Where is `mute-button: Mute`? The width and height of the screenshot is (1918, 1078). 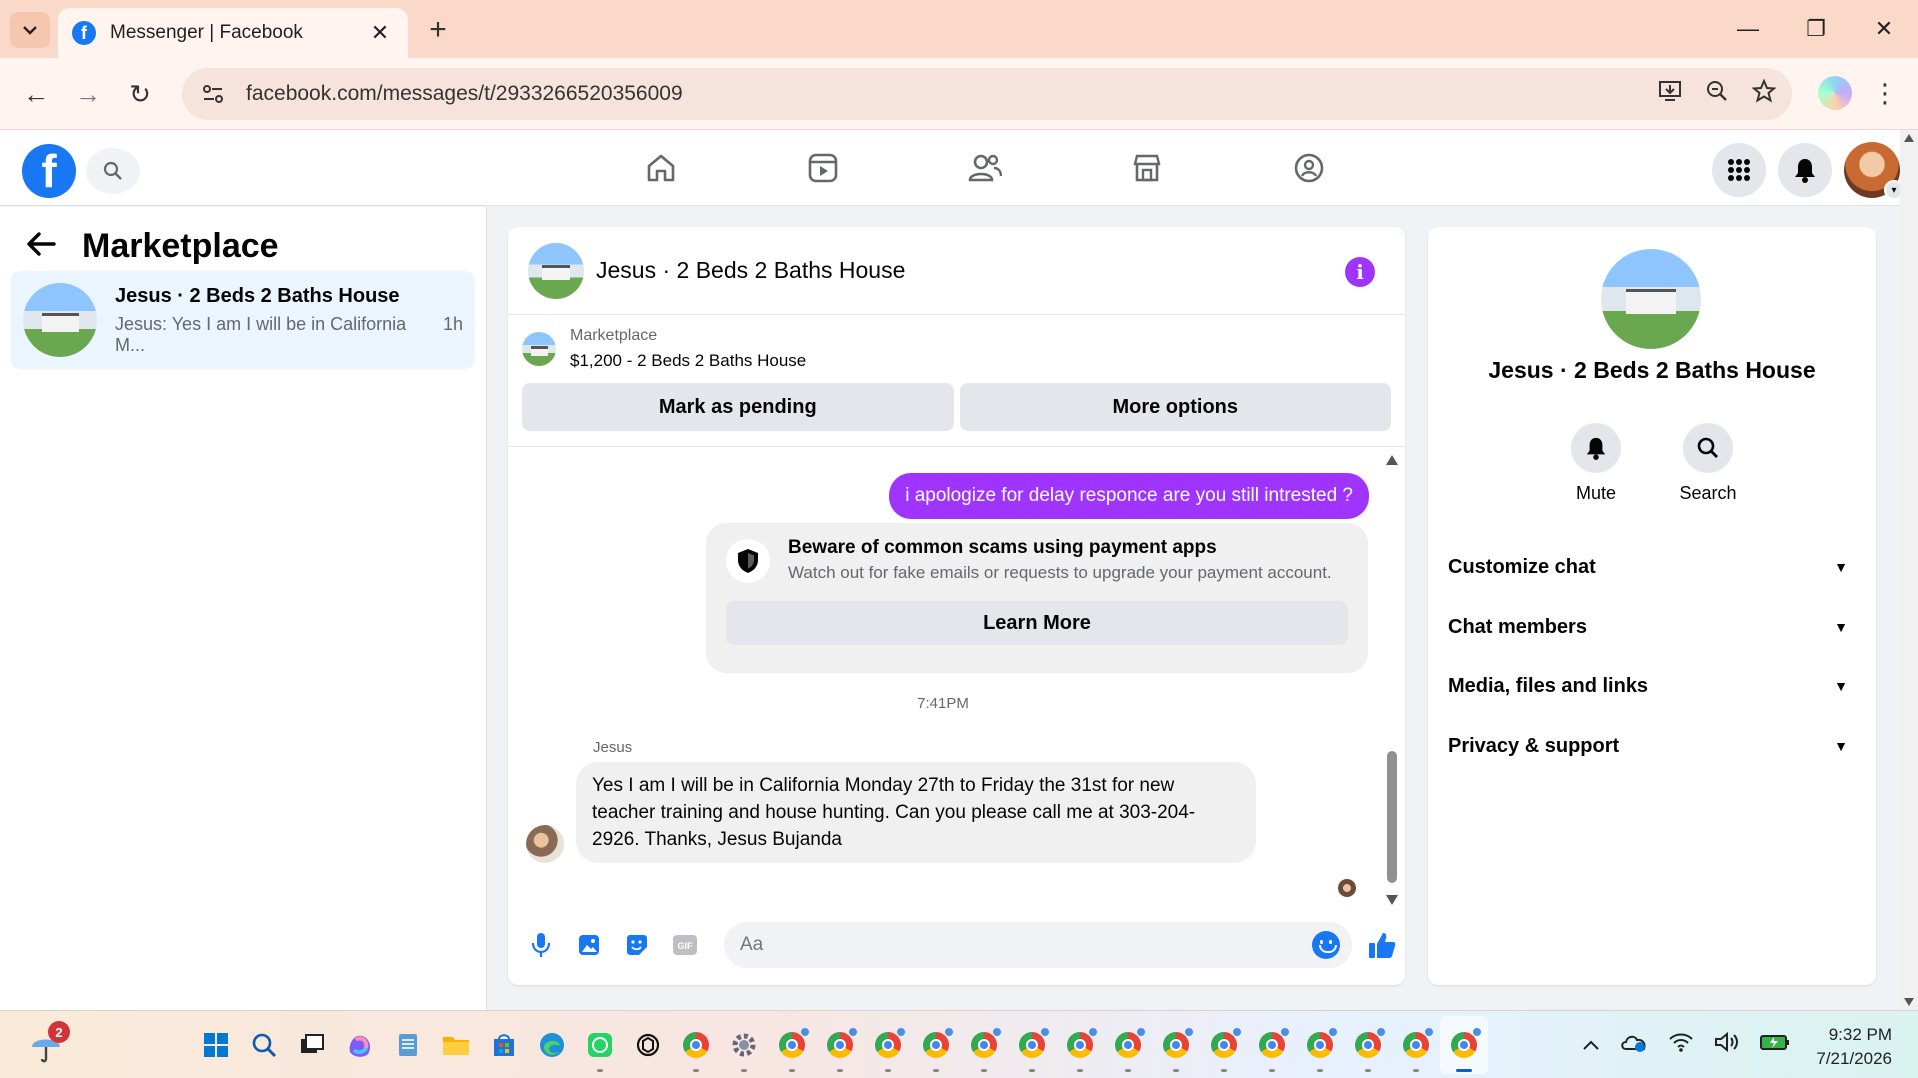
mute-button: Mute is located at coordinates (1596, 463).